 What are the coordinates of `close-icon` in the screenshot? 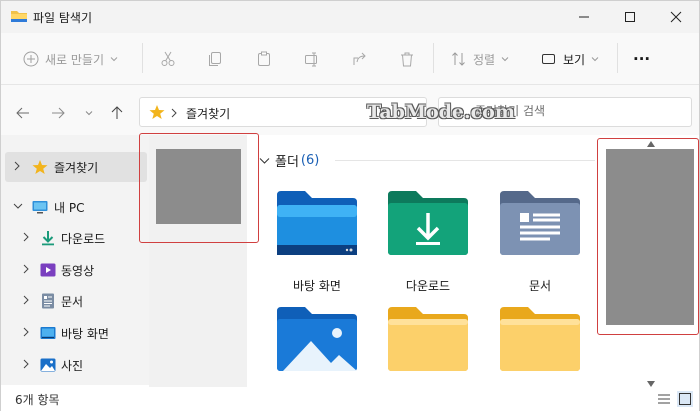 It's located at (676, 17).